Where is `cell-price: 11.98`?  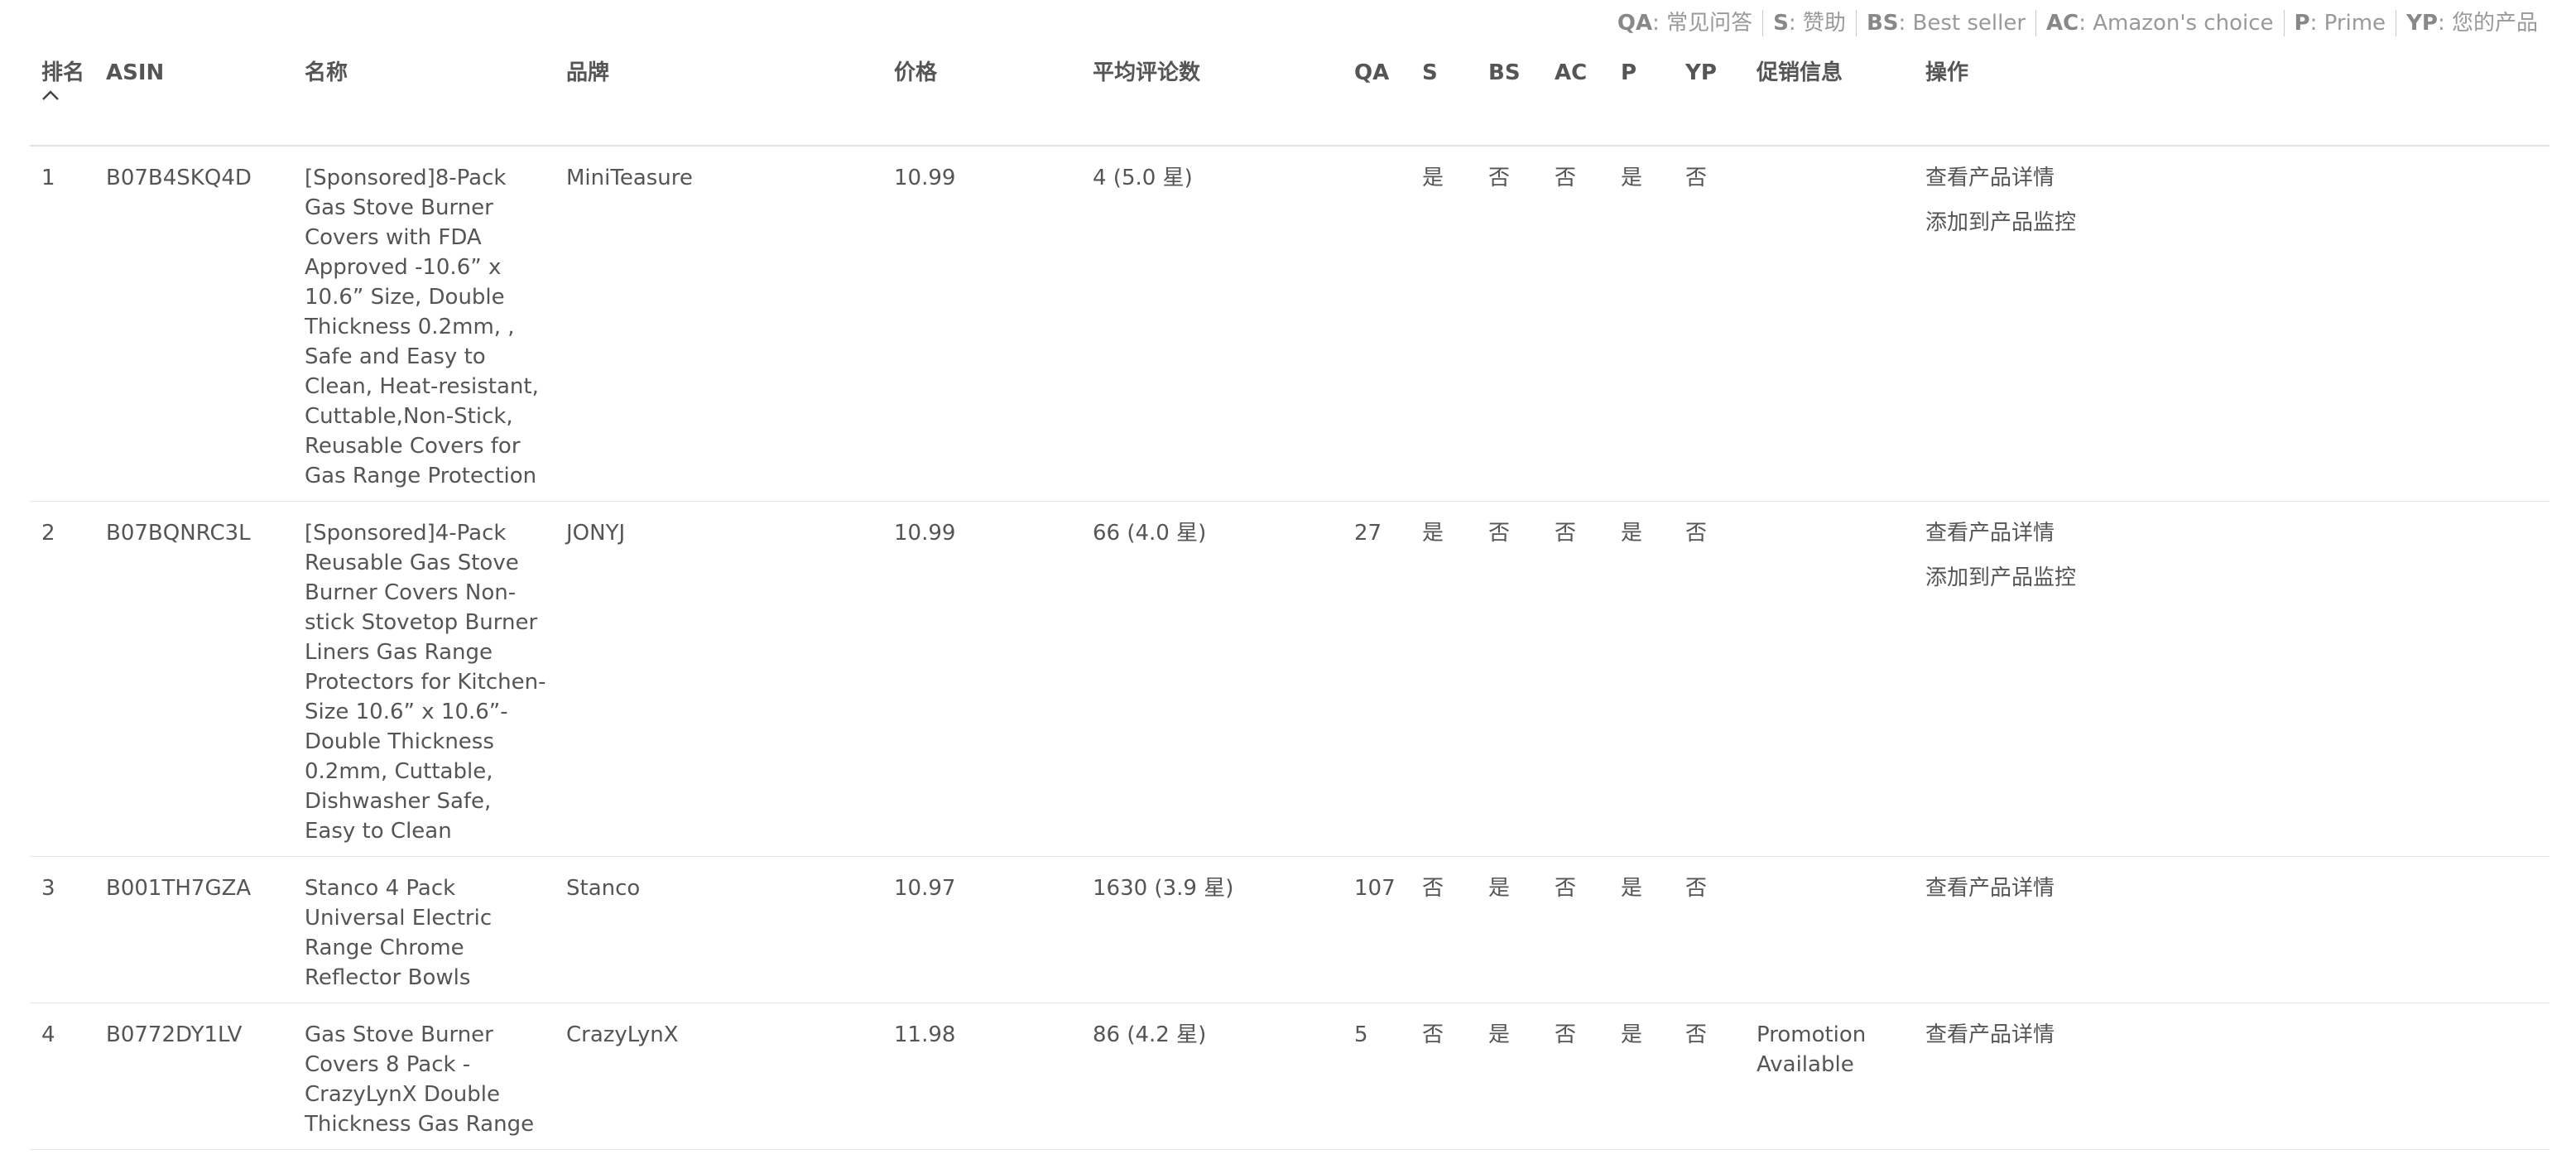 cell-price: 11.98 is located at coordinates (981, 1076).